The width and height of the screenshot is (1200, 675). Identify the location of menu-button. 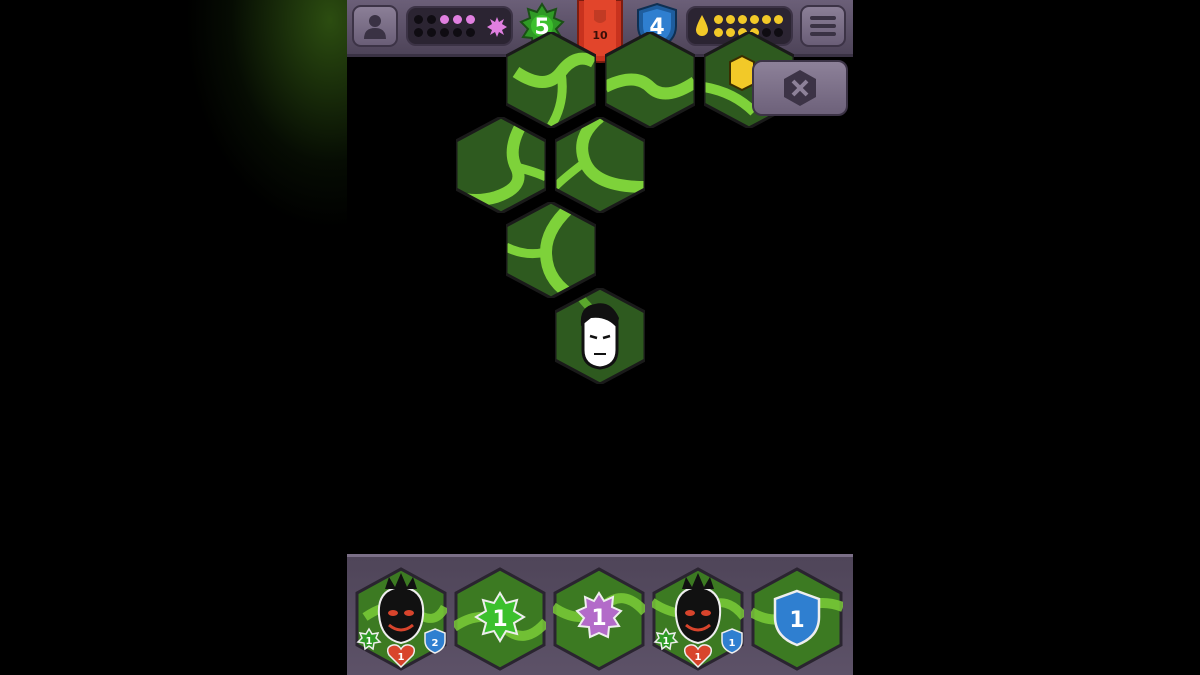
(823, 26).